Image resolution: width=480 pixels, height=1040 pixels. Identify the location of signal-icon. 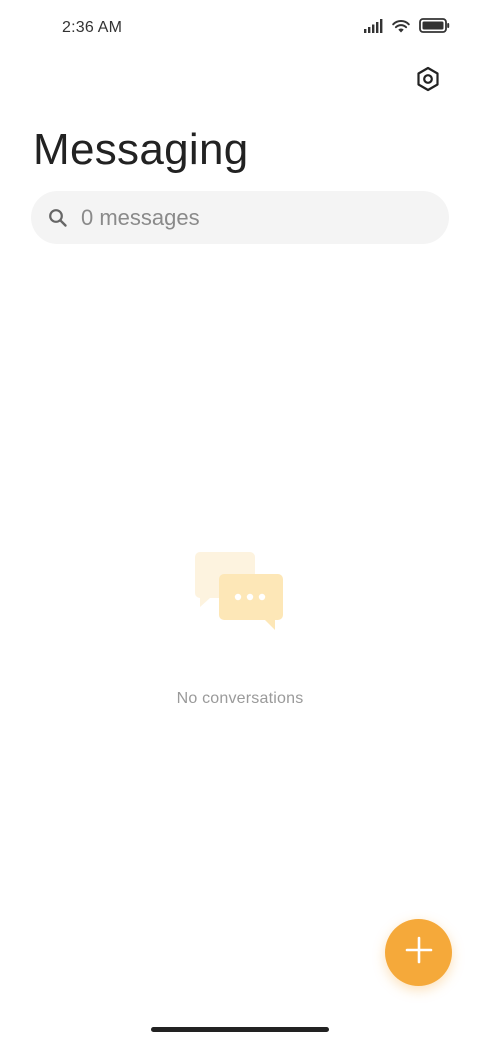
(373, 28).